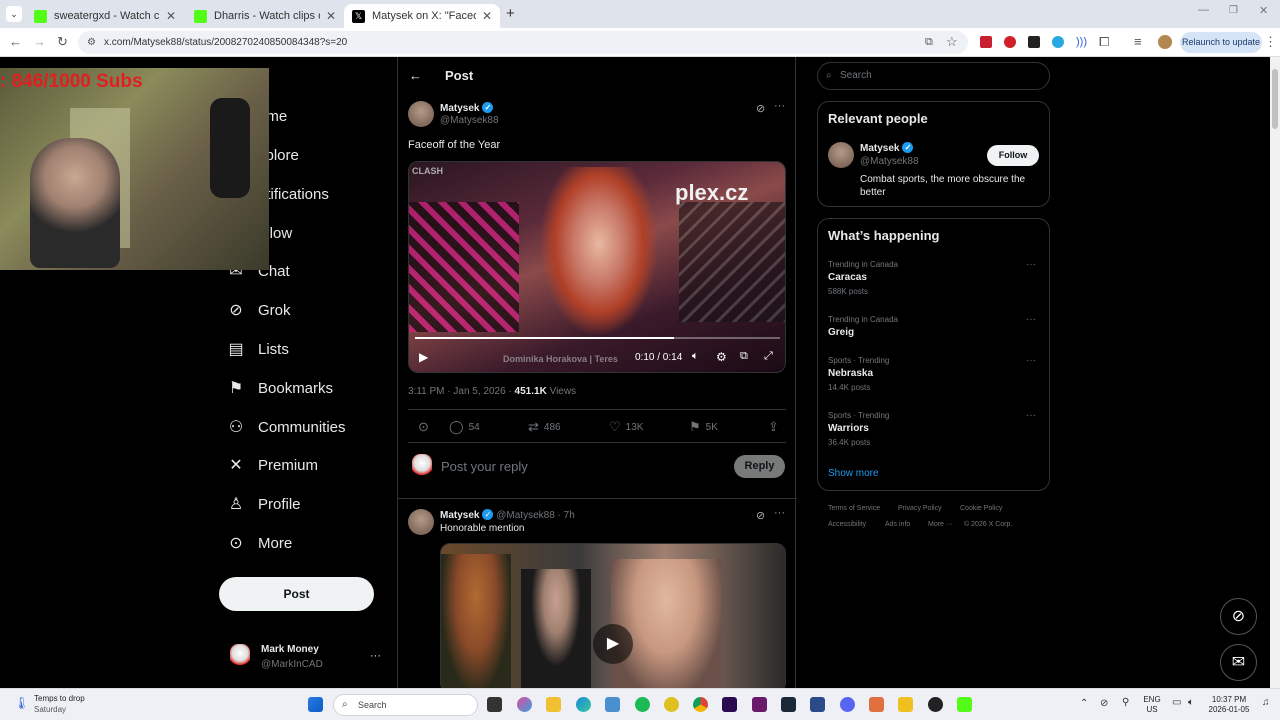 The height and width of the screenshot is (720, 1280). I want to click on relaunch-to-update-button: Relaunch to update, so click(1221, 42).